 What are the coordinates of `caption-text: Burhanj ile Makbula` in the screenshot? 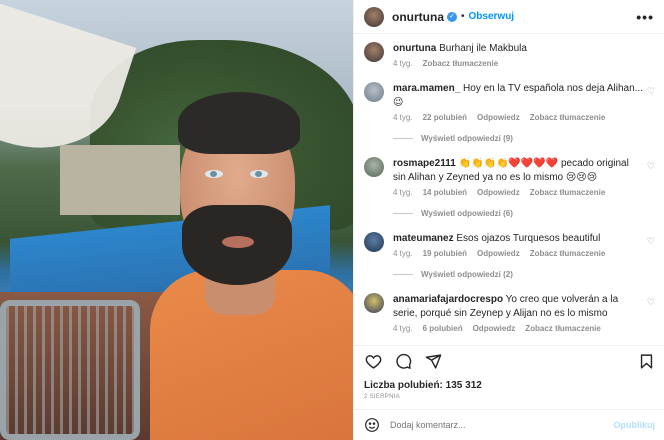 It's located at (483, 48).